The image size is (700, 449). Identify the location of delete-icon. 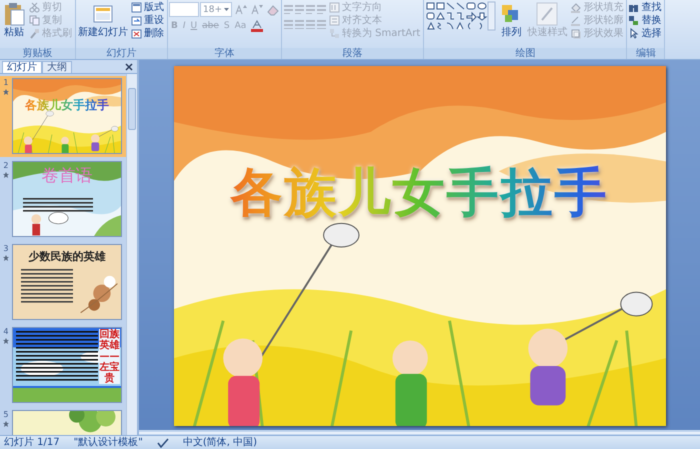
(136, 33).